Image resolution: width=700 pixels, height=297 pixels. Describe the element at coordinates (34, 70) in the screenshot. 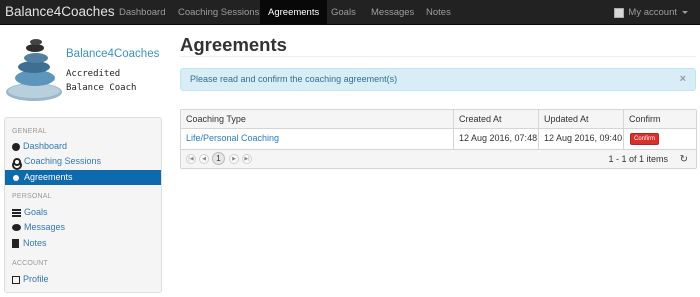

I see `stacked-stones-logo` at that location.